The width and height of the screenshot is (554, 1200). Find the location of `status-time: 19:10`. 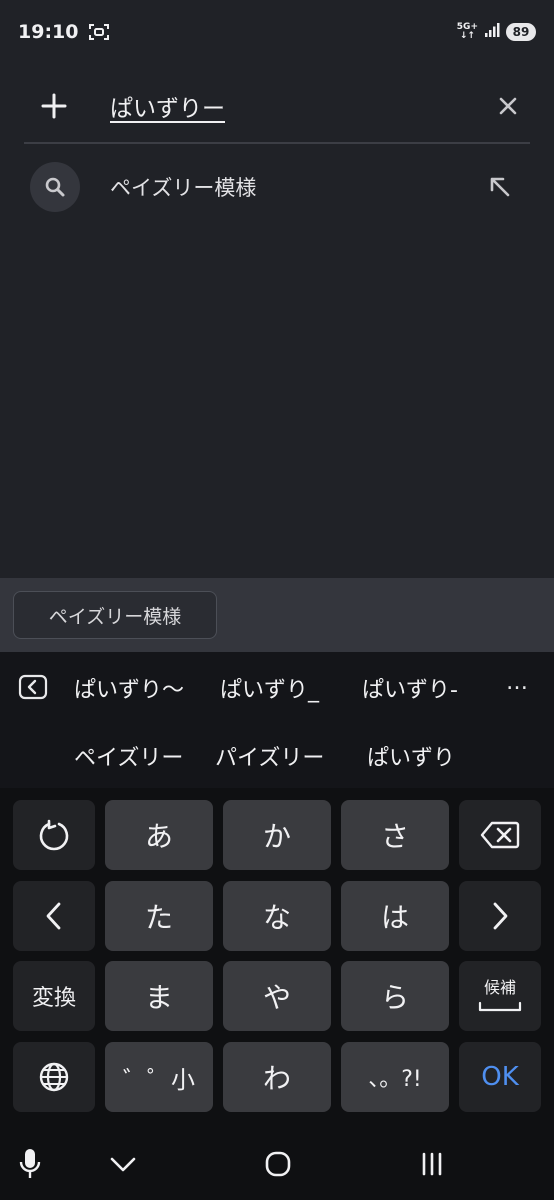

status-time: 19:10 is located at coordinates (48, 32).